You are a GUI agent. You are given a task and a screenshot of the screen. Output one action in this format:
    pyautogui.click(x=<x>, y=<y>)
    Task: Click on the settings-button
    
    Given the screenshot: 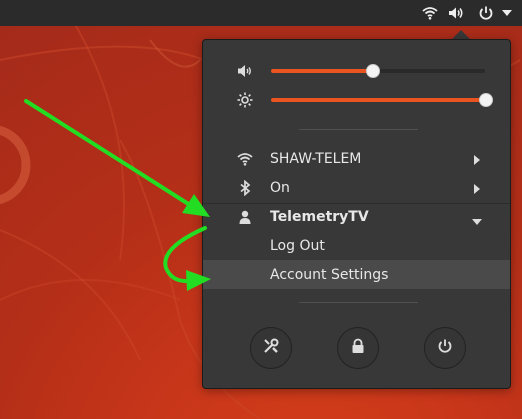 What is the action you would take?
    pyautogui.click(x=271, y=348)
    